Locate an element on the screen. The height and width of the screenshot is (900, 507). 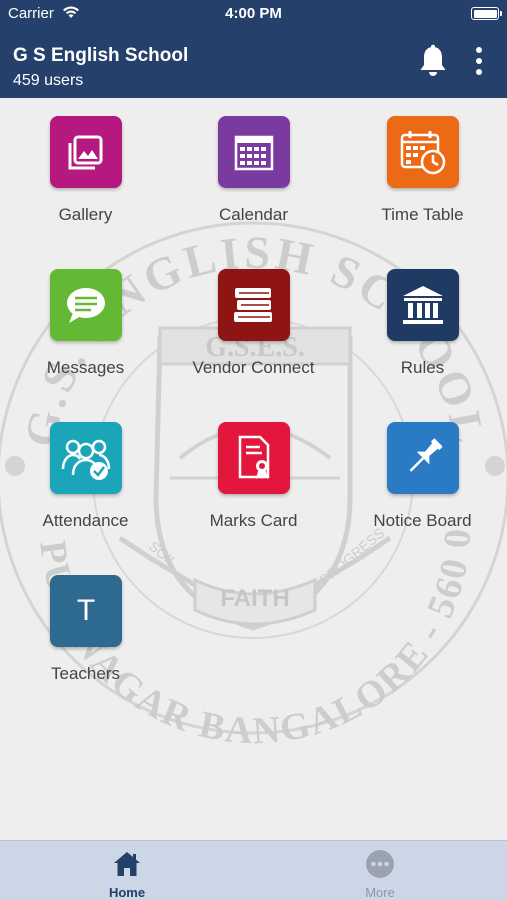
calendar-icon is located at coordinates (254, 152).